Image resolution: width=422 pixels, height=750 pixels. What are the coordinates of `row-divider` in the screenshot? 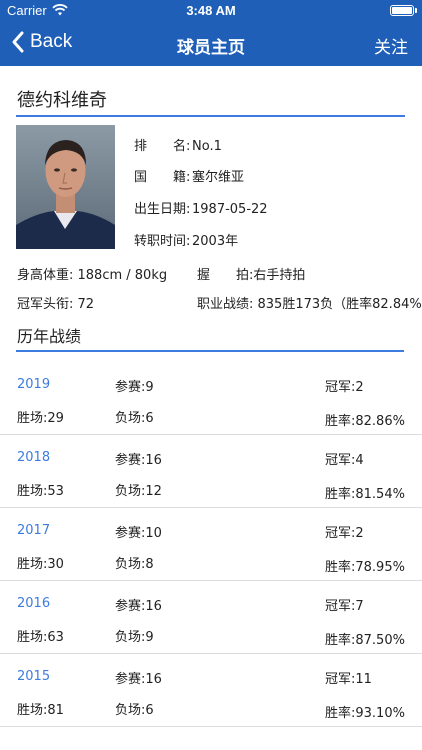 It's located at (211, 726).